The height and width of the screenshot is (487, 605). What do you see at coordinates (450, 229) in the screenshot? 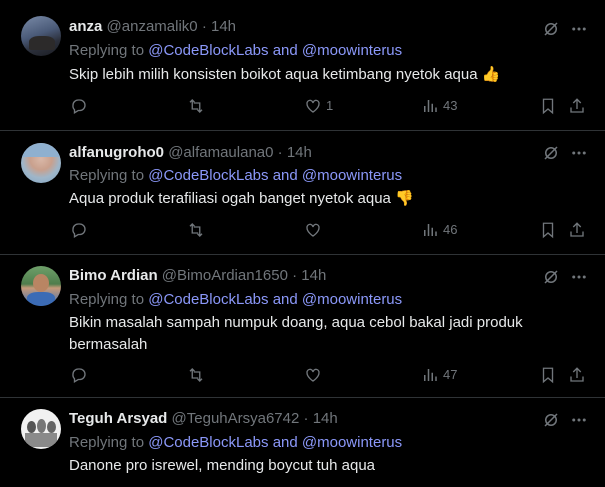
I see `view-count: 46` at bounding box center [450, 229].